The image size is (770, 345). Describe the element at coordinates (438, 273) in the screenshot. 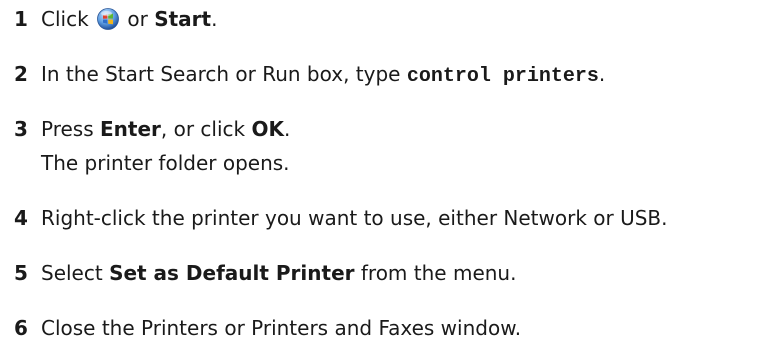

I see `step-text-post: from the menu.` at that location.